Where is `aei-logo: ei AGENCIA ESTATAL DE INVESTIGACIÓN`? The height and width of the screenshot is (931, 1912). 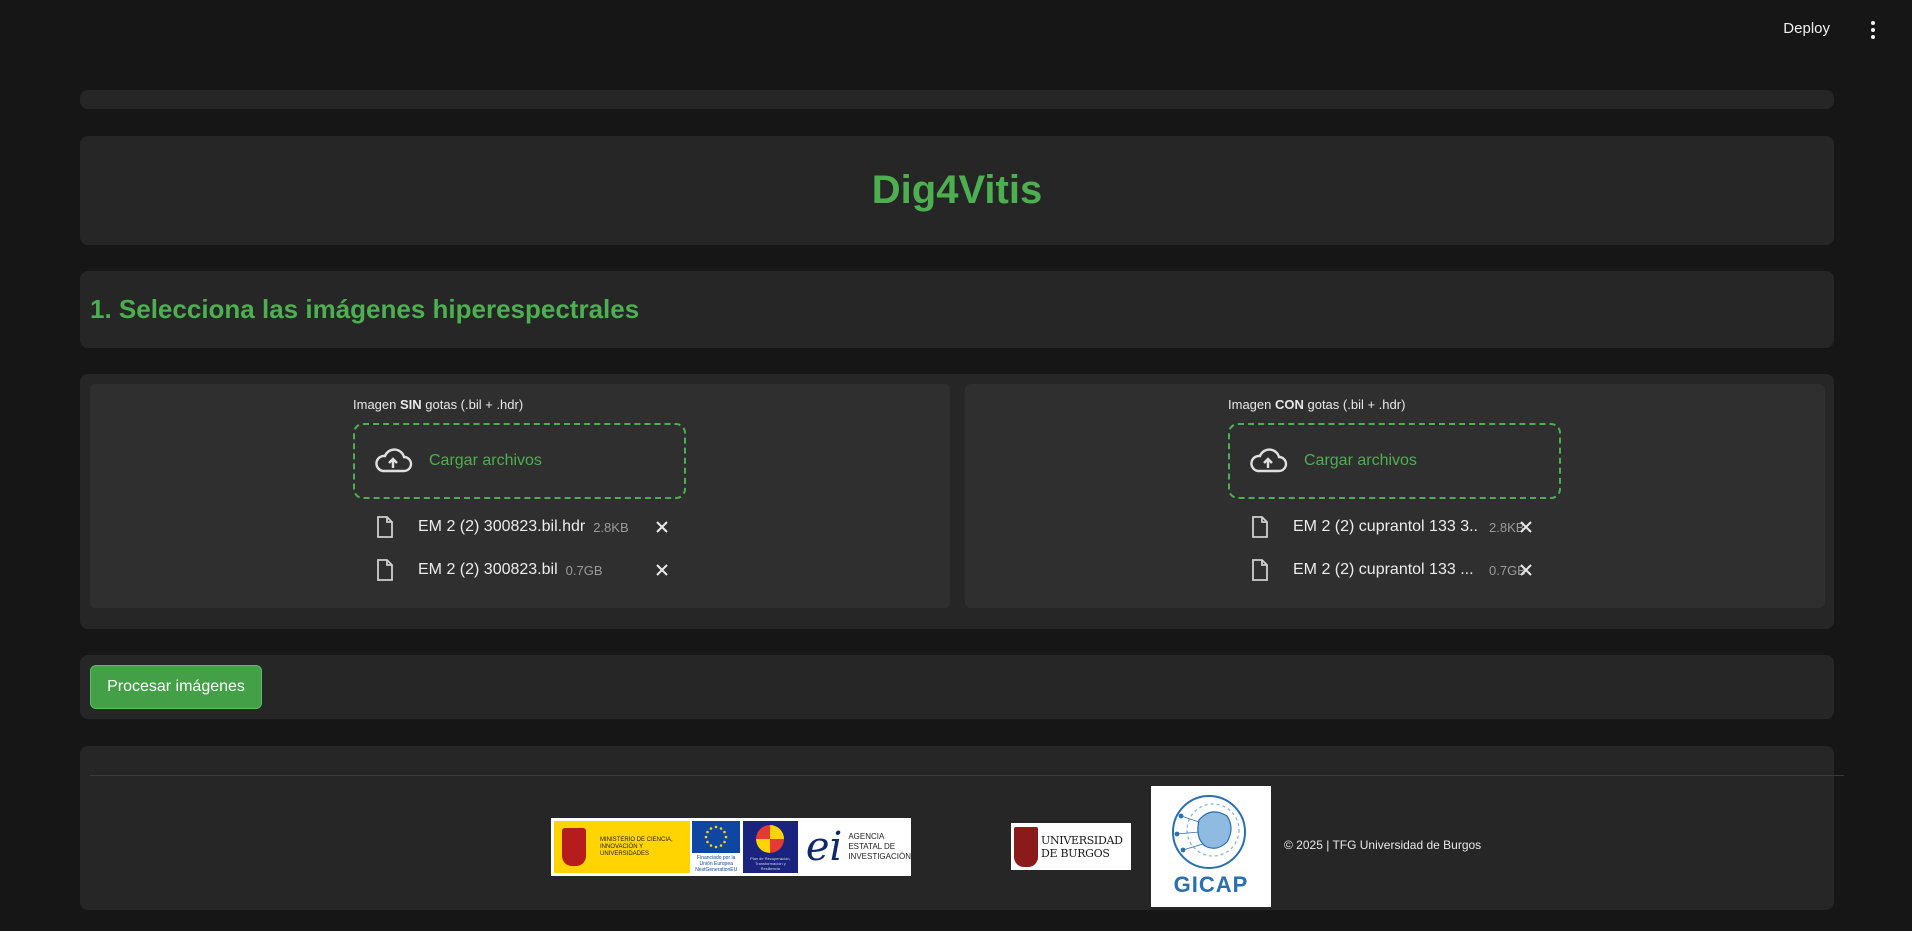 aei-logo: ei AGENCIA ESTATAL DE INVESTIGACIÓN is located at coordinates (858, 847).